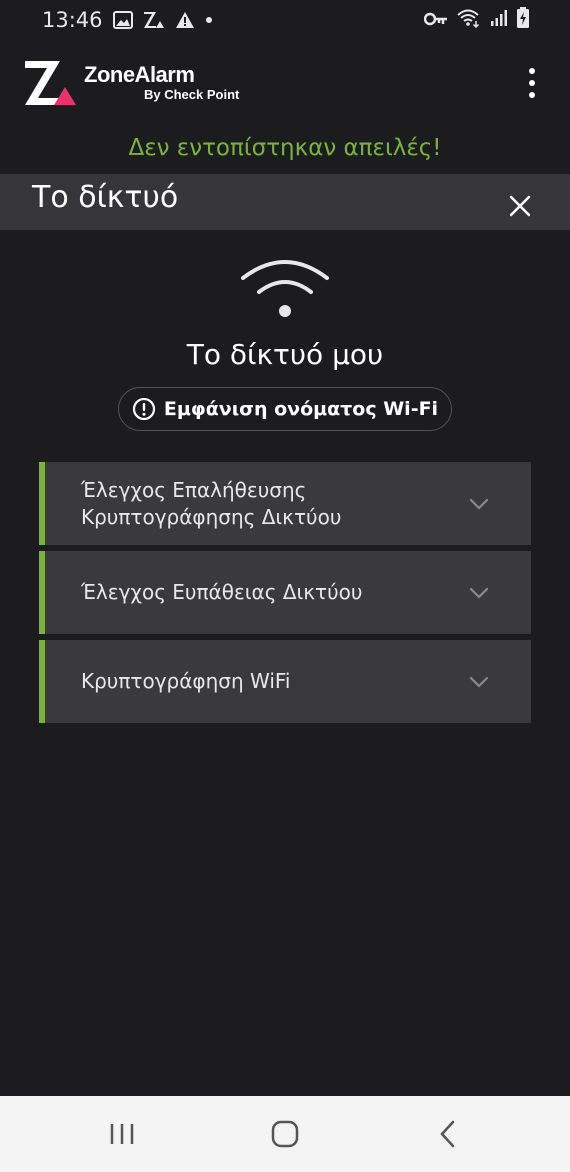 The image size is (570, 1172). I want to click on gallery-icon, so click(122, 20).